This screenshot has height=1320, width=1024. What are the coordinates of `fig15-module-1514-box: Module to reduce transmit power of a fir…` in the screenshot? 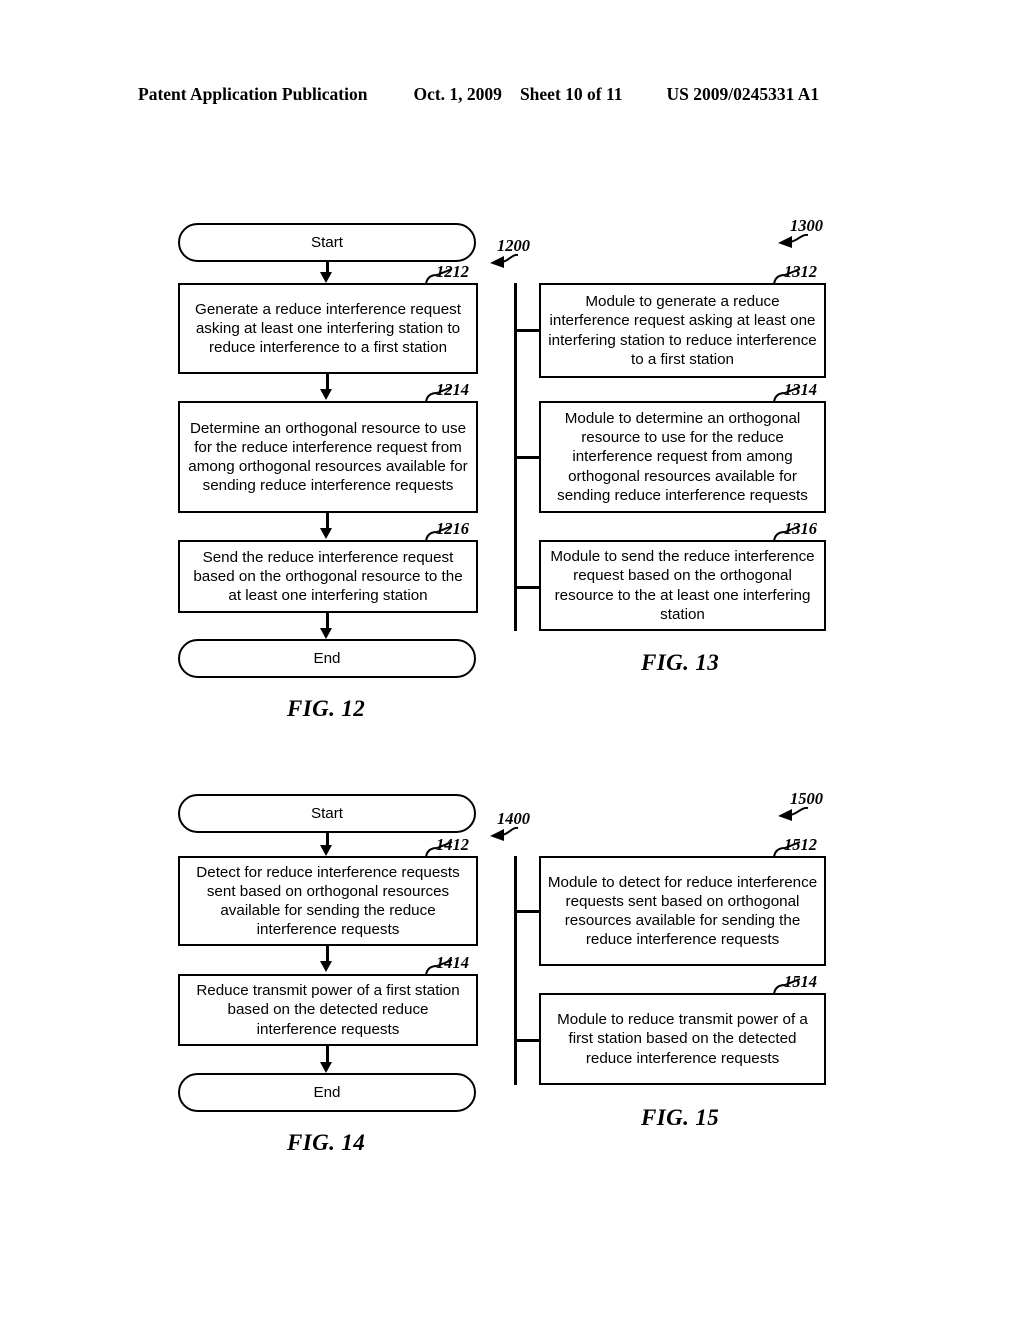 It's located at (682, 1039).